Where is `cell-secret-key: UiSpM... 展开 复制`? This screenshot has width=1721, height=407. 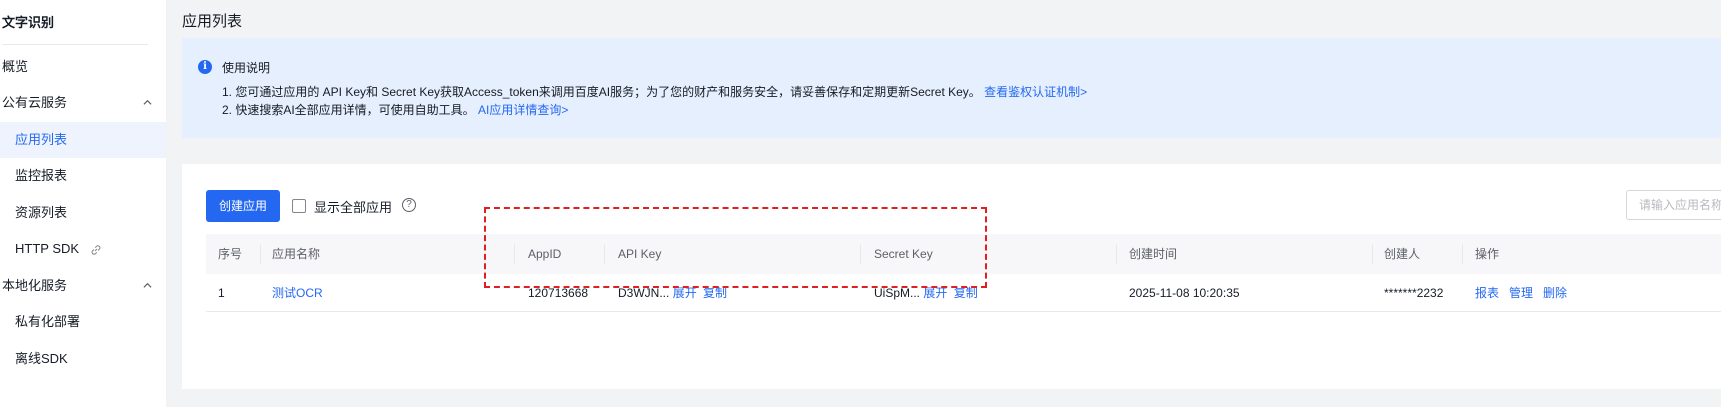
cell-secret-key: UiSpM... 展开 复制 is located at coordinates (926, 293).